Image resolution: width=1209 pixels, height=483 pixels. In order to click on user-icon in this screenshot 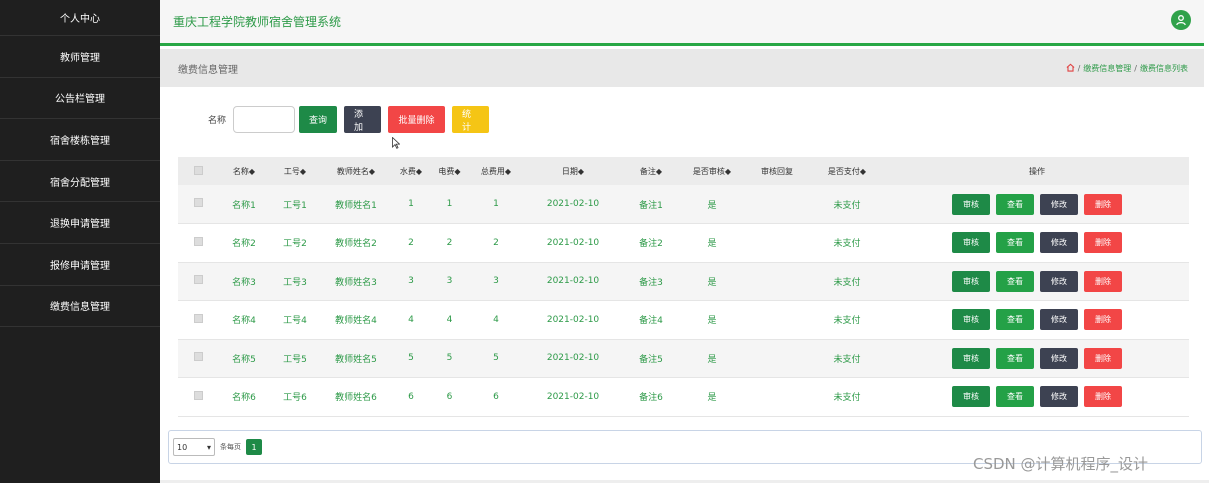, I will do `click(1181, 20)`.